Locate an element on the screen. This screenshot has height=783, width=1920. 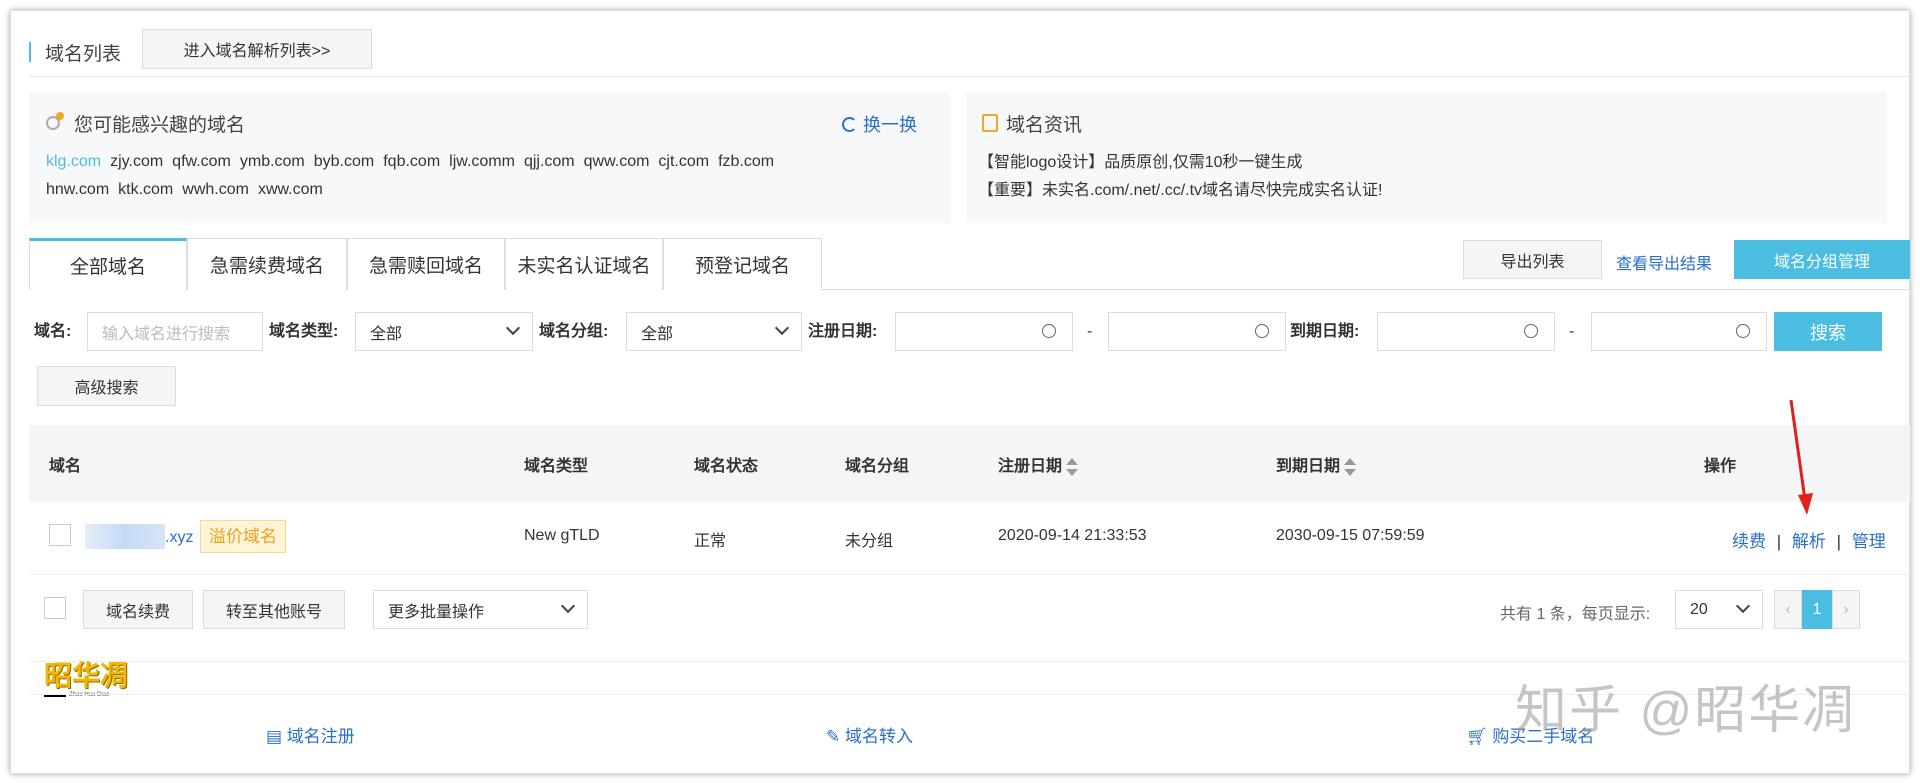
col-type: 域名类型 is located at coordinates (556, 466).